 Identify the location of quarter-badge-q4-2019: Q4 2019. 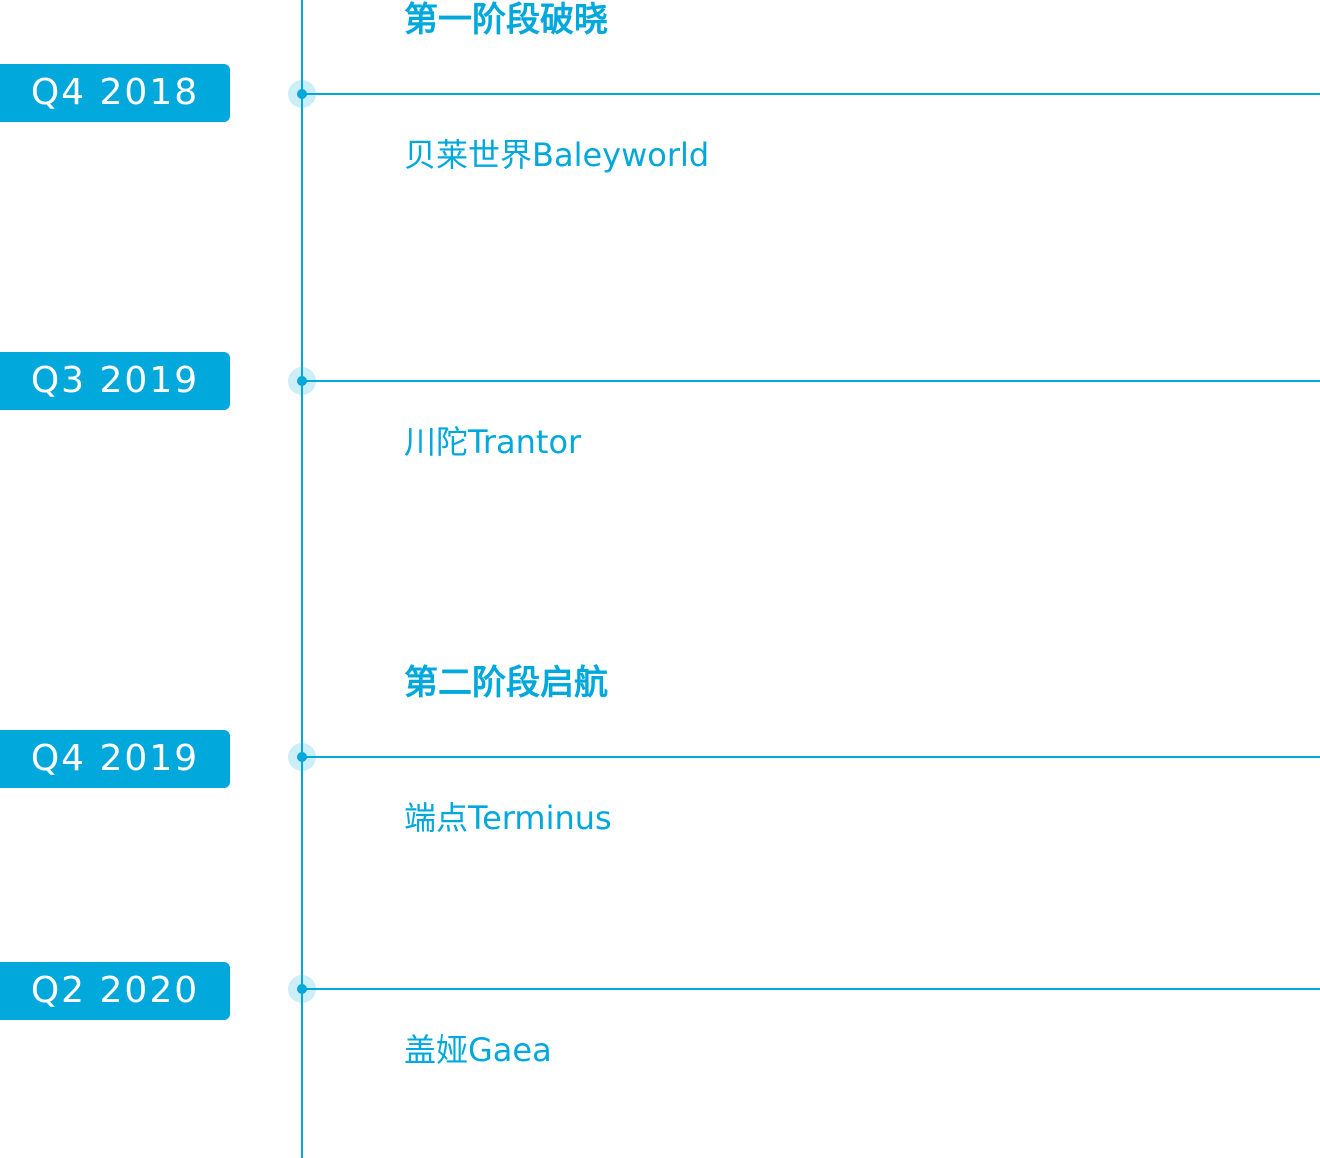
(115, 759).